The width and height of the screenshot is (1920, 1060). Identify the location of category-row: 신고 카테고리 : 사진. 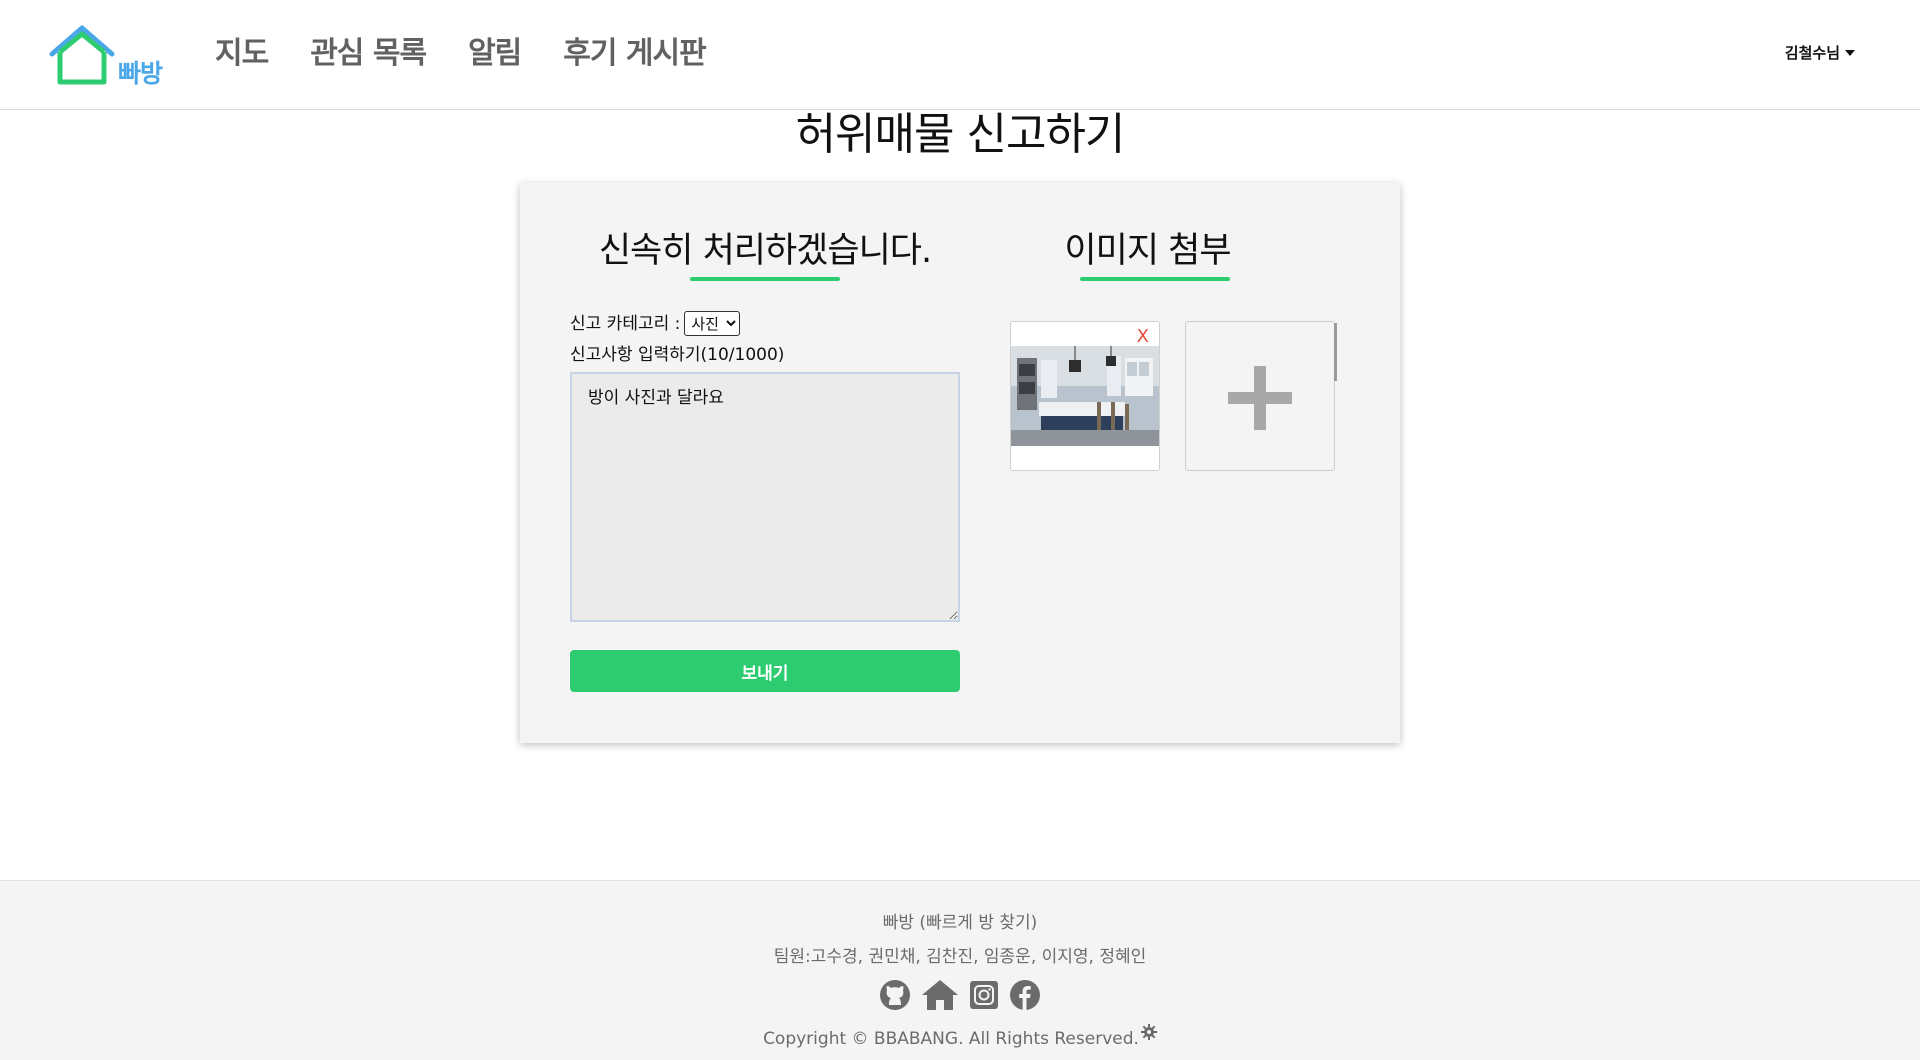
(655, 323).